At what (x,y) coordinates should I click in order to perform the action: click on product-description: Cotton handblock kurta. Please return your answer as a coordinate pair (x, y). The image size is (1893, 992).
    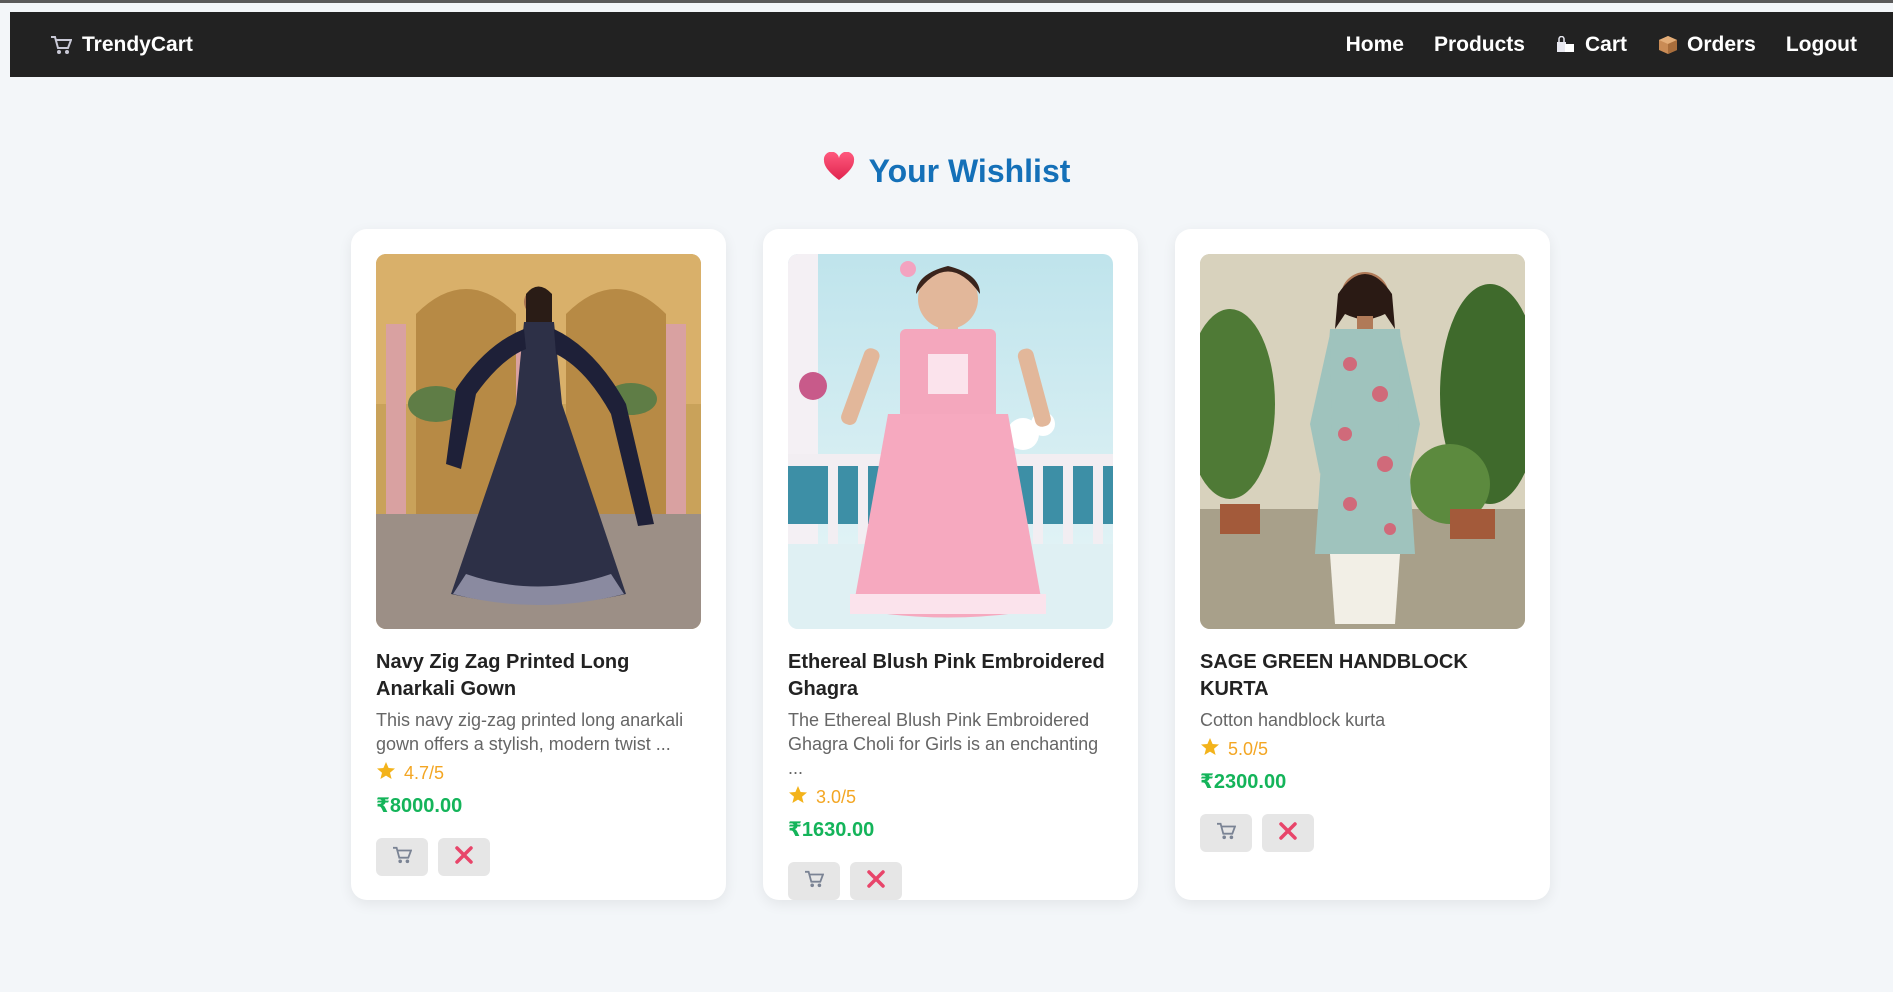
    Looking at the image, I should click on (1293, 720).